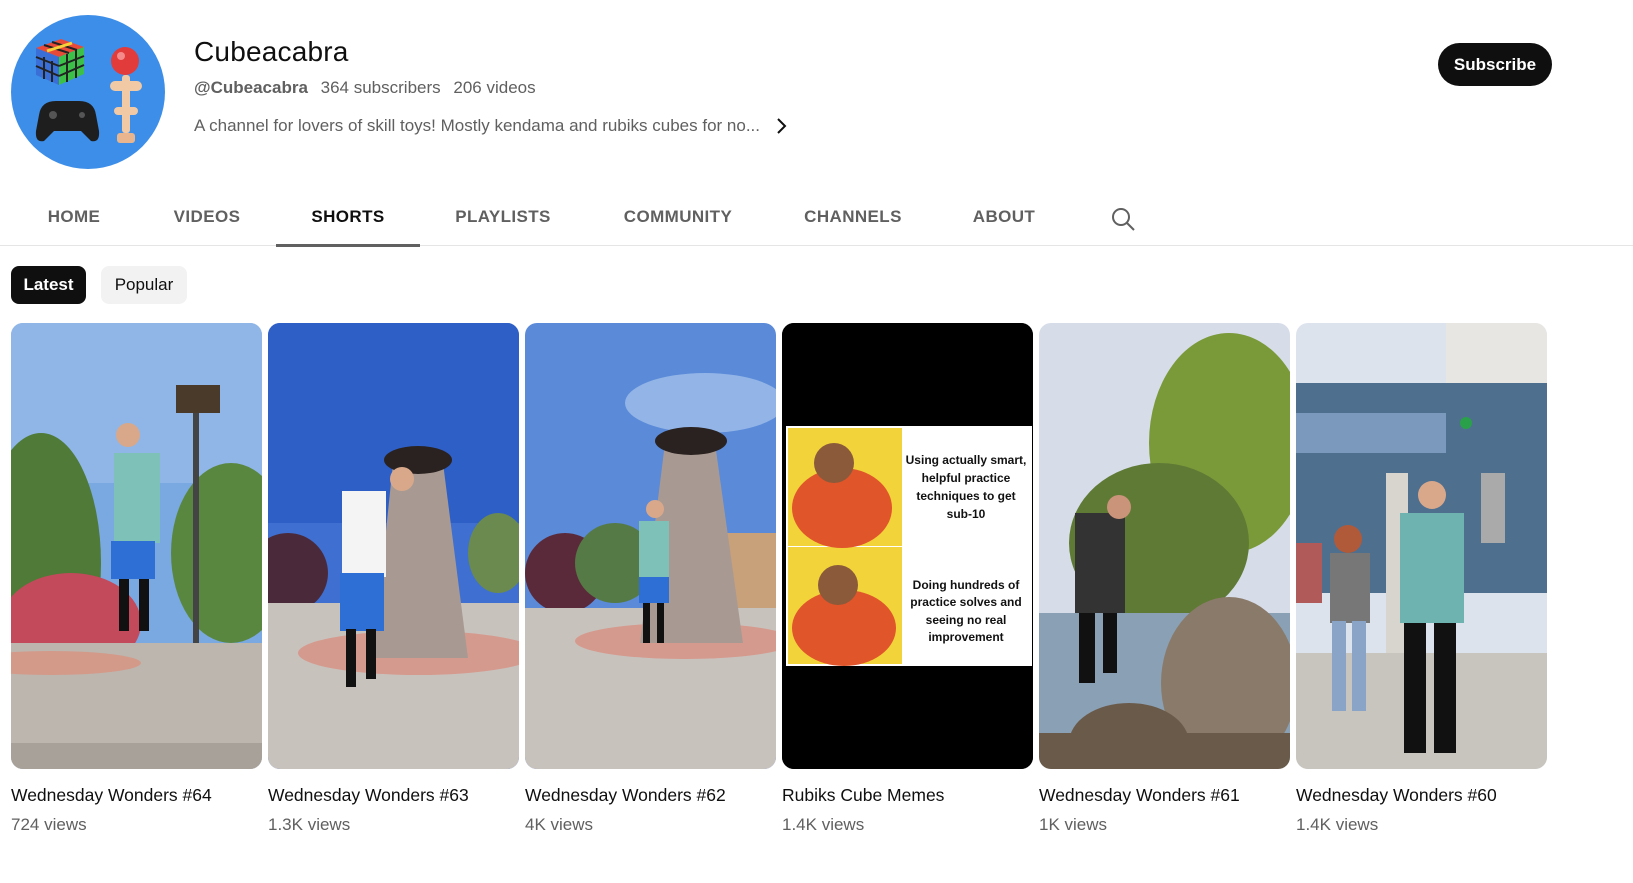  What do you see at coordinates (144, 285) in the screenshot?
I see `chip-popular: Popular` at bounding box center [144, 285].